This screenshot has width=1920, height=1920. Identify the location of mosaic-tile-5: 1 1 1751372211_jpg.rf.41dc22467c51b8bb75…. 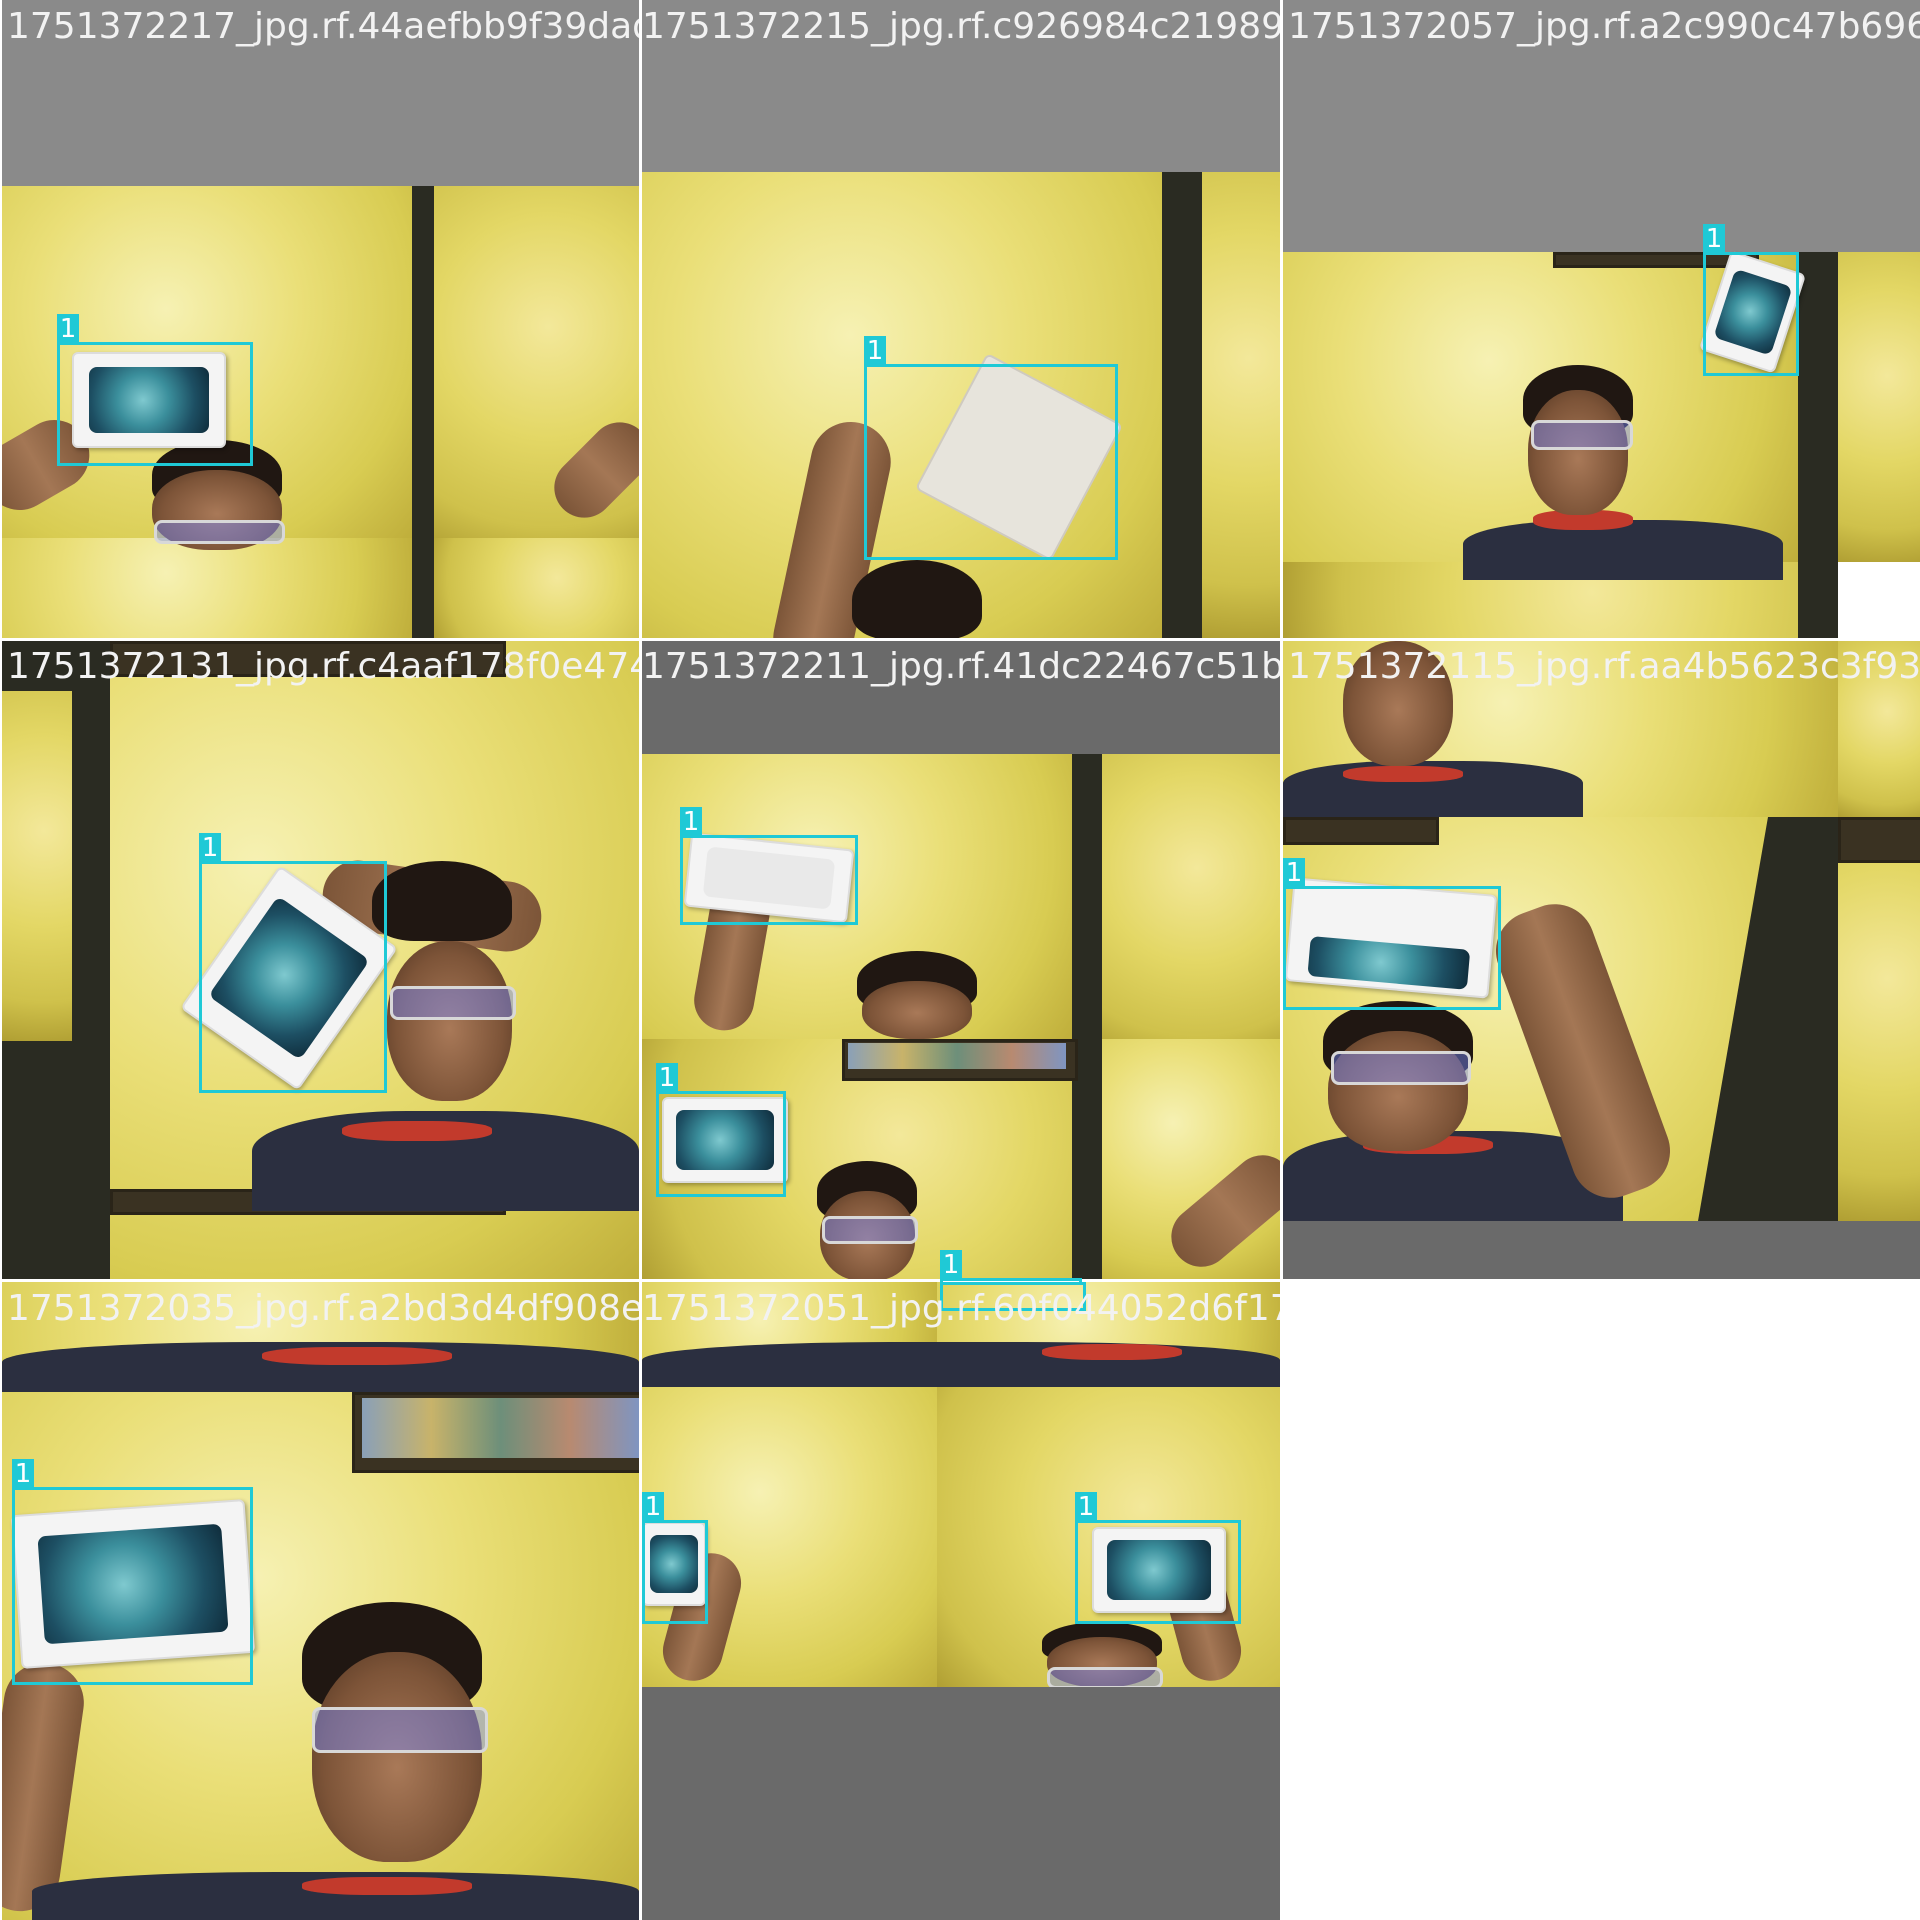
(961, 960).